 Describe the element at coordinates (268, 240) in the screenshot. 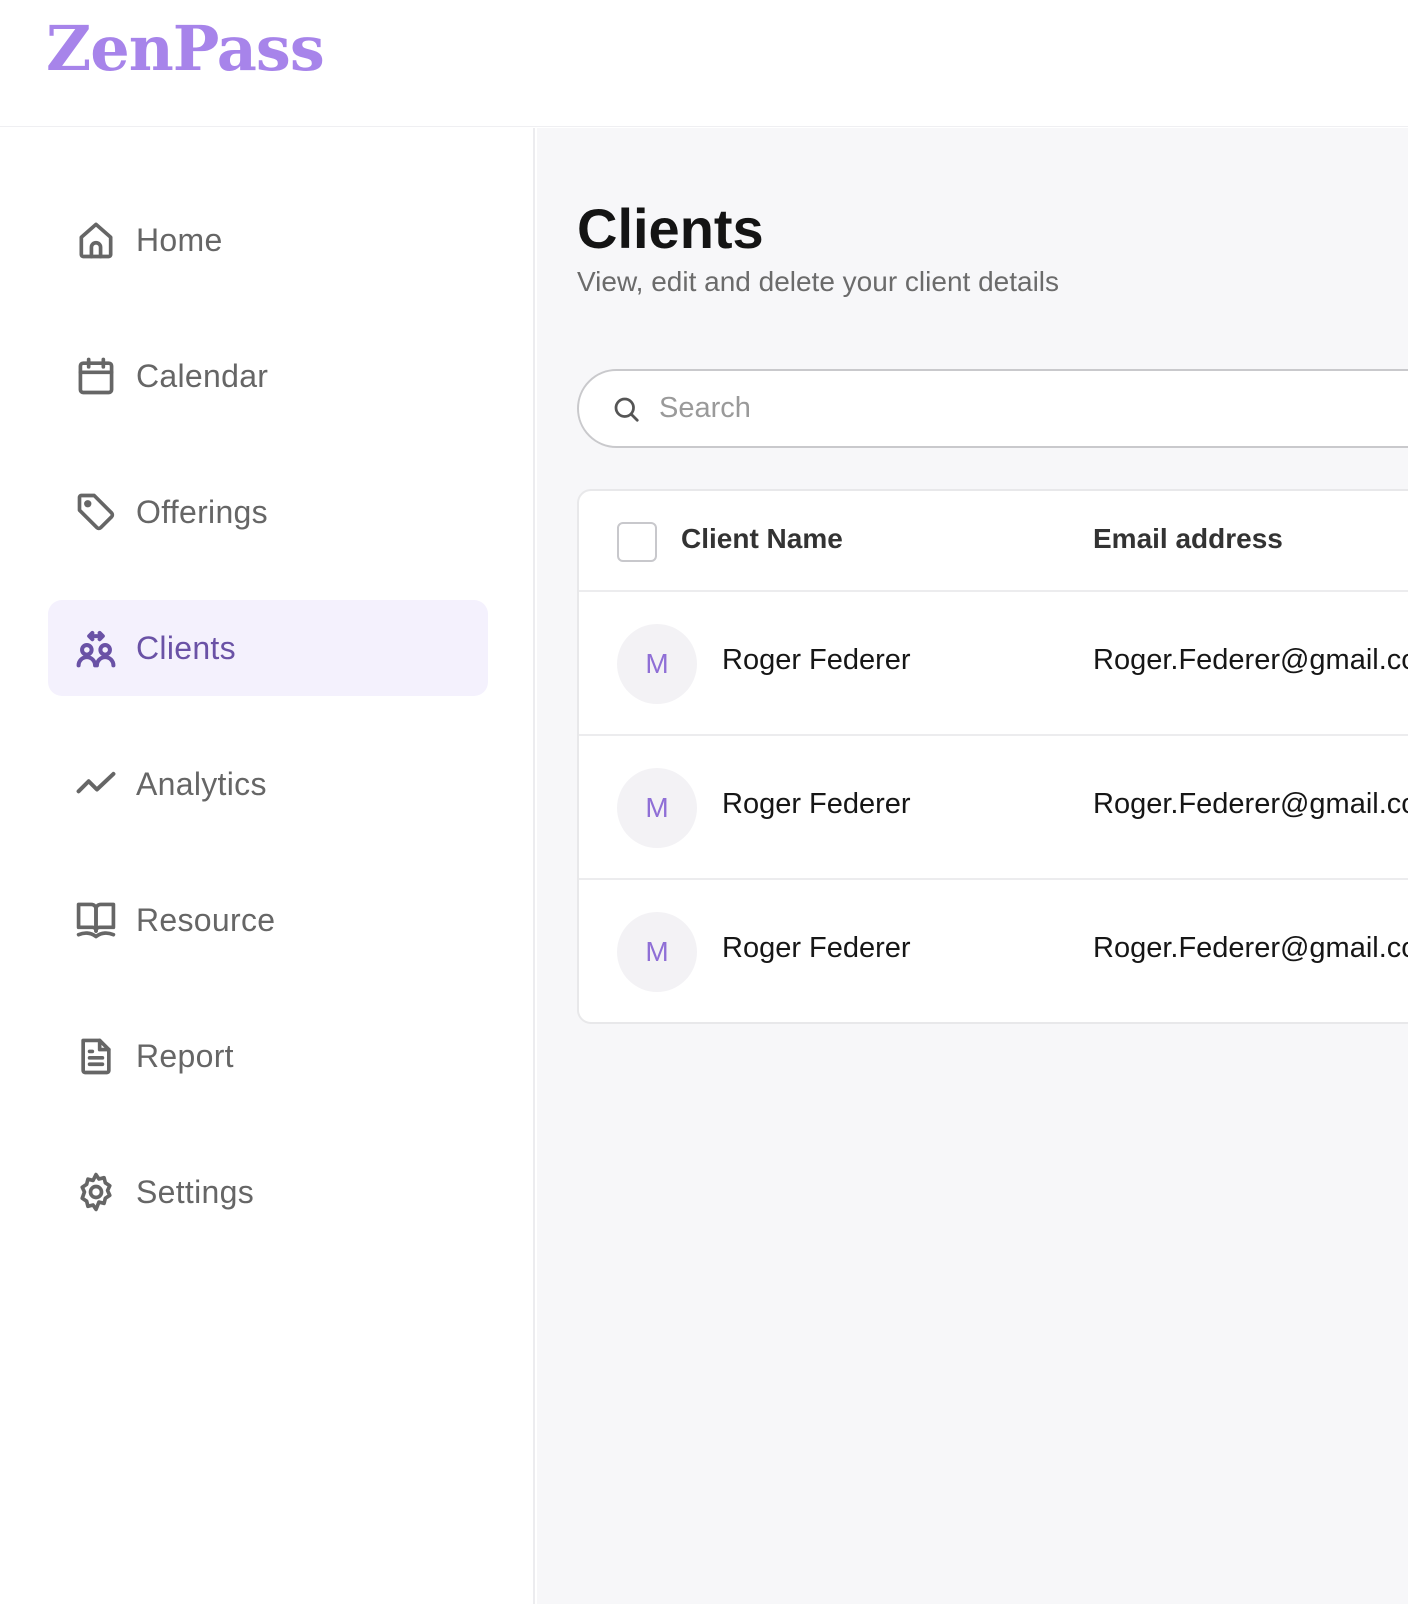

I see `sidebar-item-home: Home` at that location.